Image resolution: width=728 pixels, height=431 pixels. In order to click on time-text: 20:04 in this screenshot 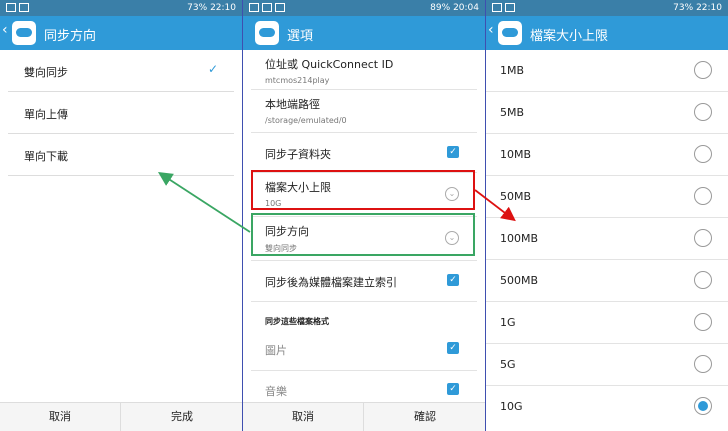, I will do `click(466, 8)`.